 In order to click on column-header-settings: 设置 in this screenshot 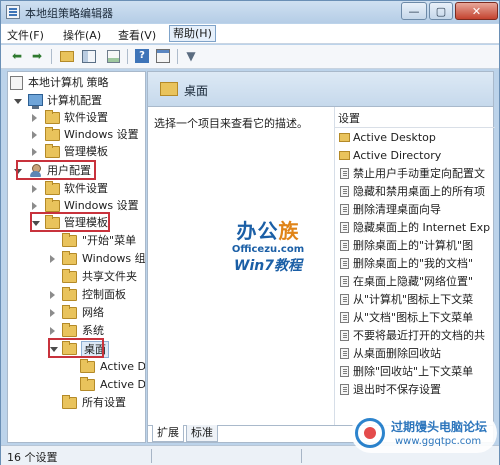, I will do `click(415, 119)`.